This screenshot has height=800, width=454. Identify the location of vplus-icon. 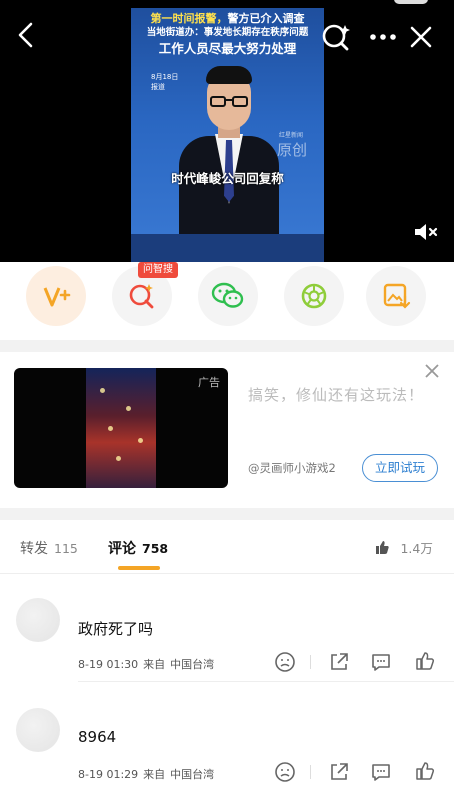
(57, 297).